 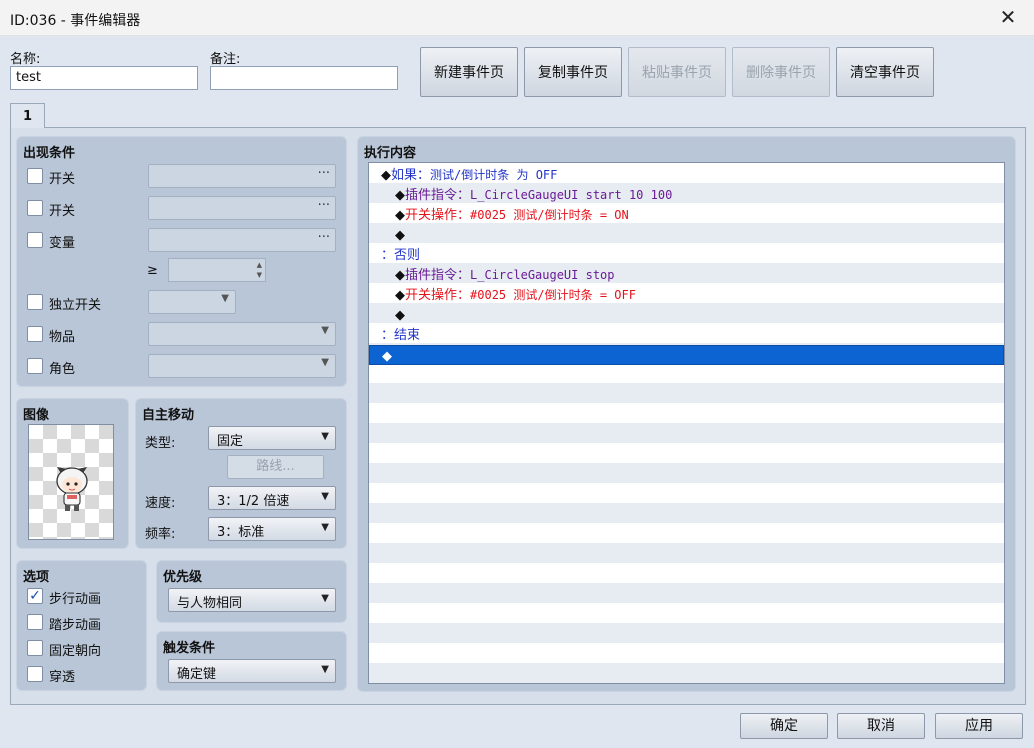 I want to click on variable-checkbox, so click(x=35, y=240).